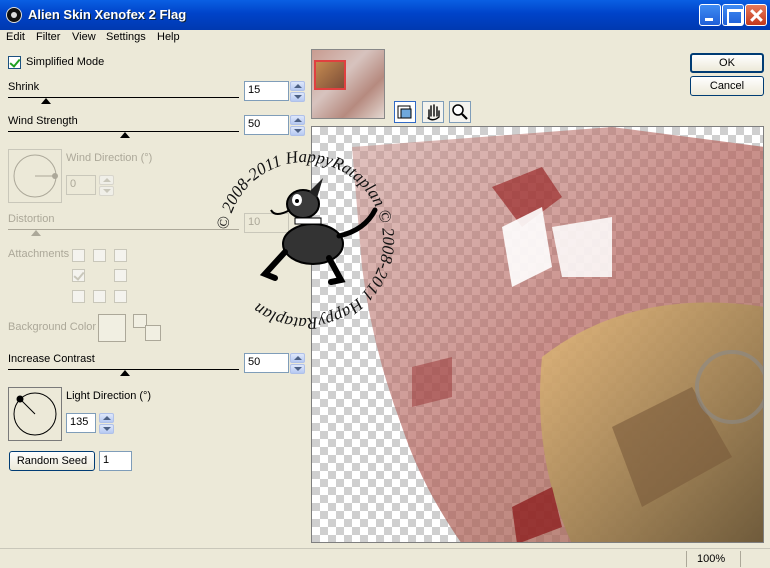  Describe the element at coordinates (52, 327) in the screenshot. I see `background-color-label: Background Color` at that location.